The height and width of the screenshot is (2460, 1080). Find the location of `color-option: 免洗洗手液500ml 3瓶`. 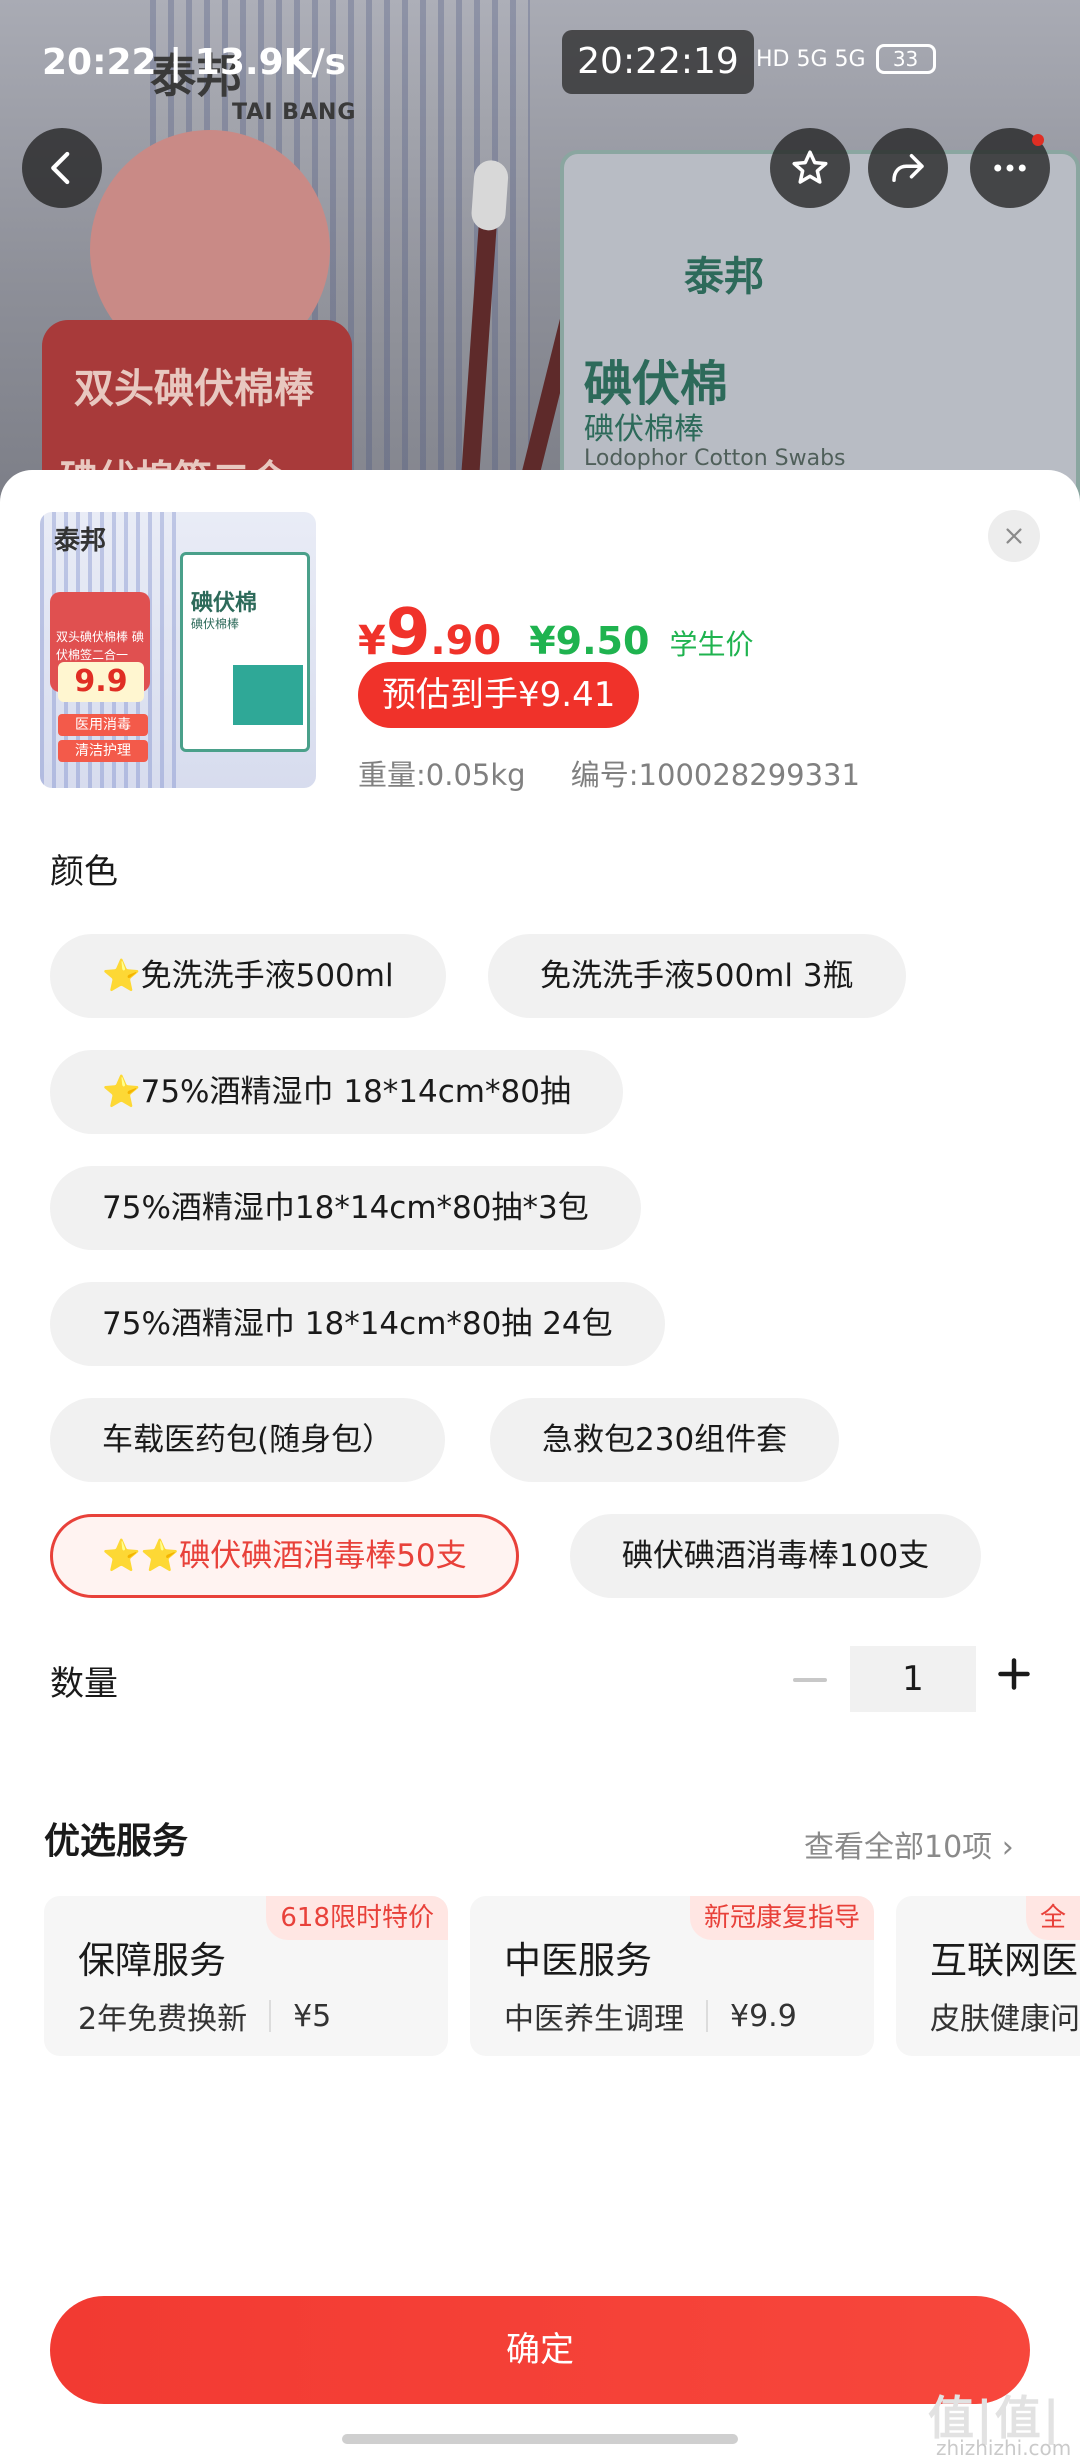

color-option: 免洗洗手液500ml 3瓶 is located at coordinates (697, 976).